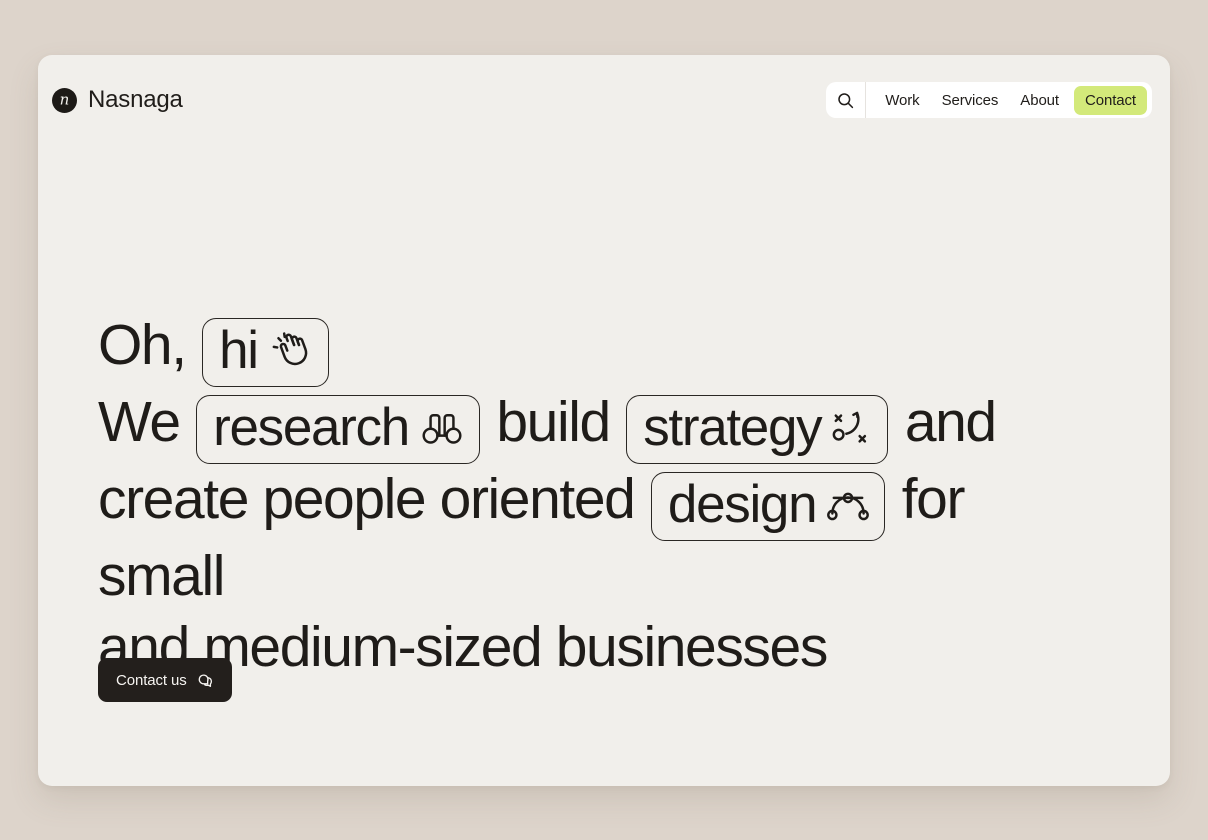 This screenshot has height=840, width=1208. Describe the element at coordinates (852, 428) in the screenshot. I see `strategy-playbook-icon` at that location.